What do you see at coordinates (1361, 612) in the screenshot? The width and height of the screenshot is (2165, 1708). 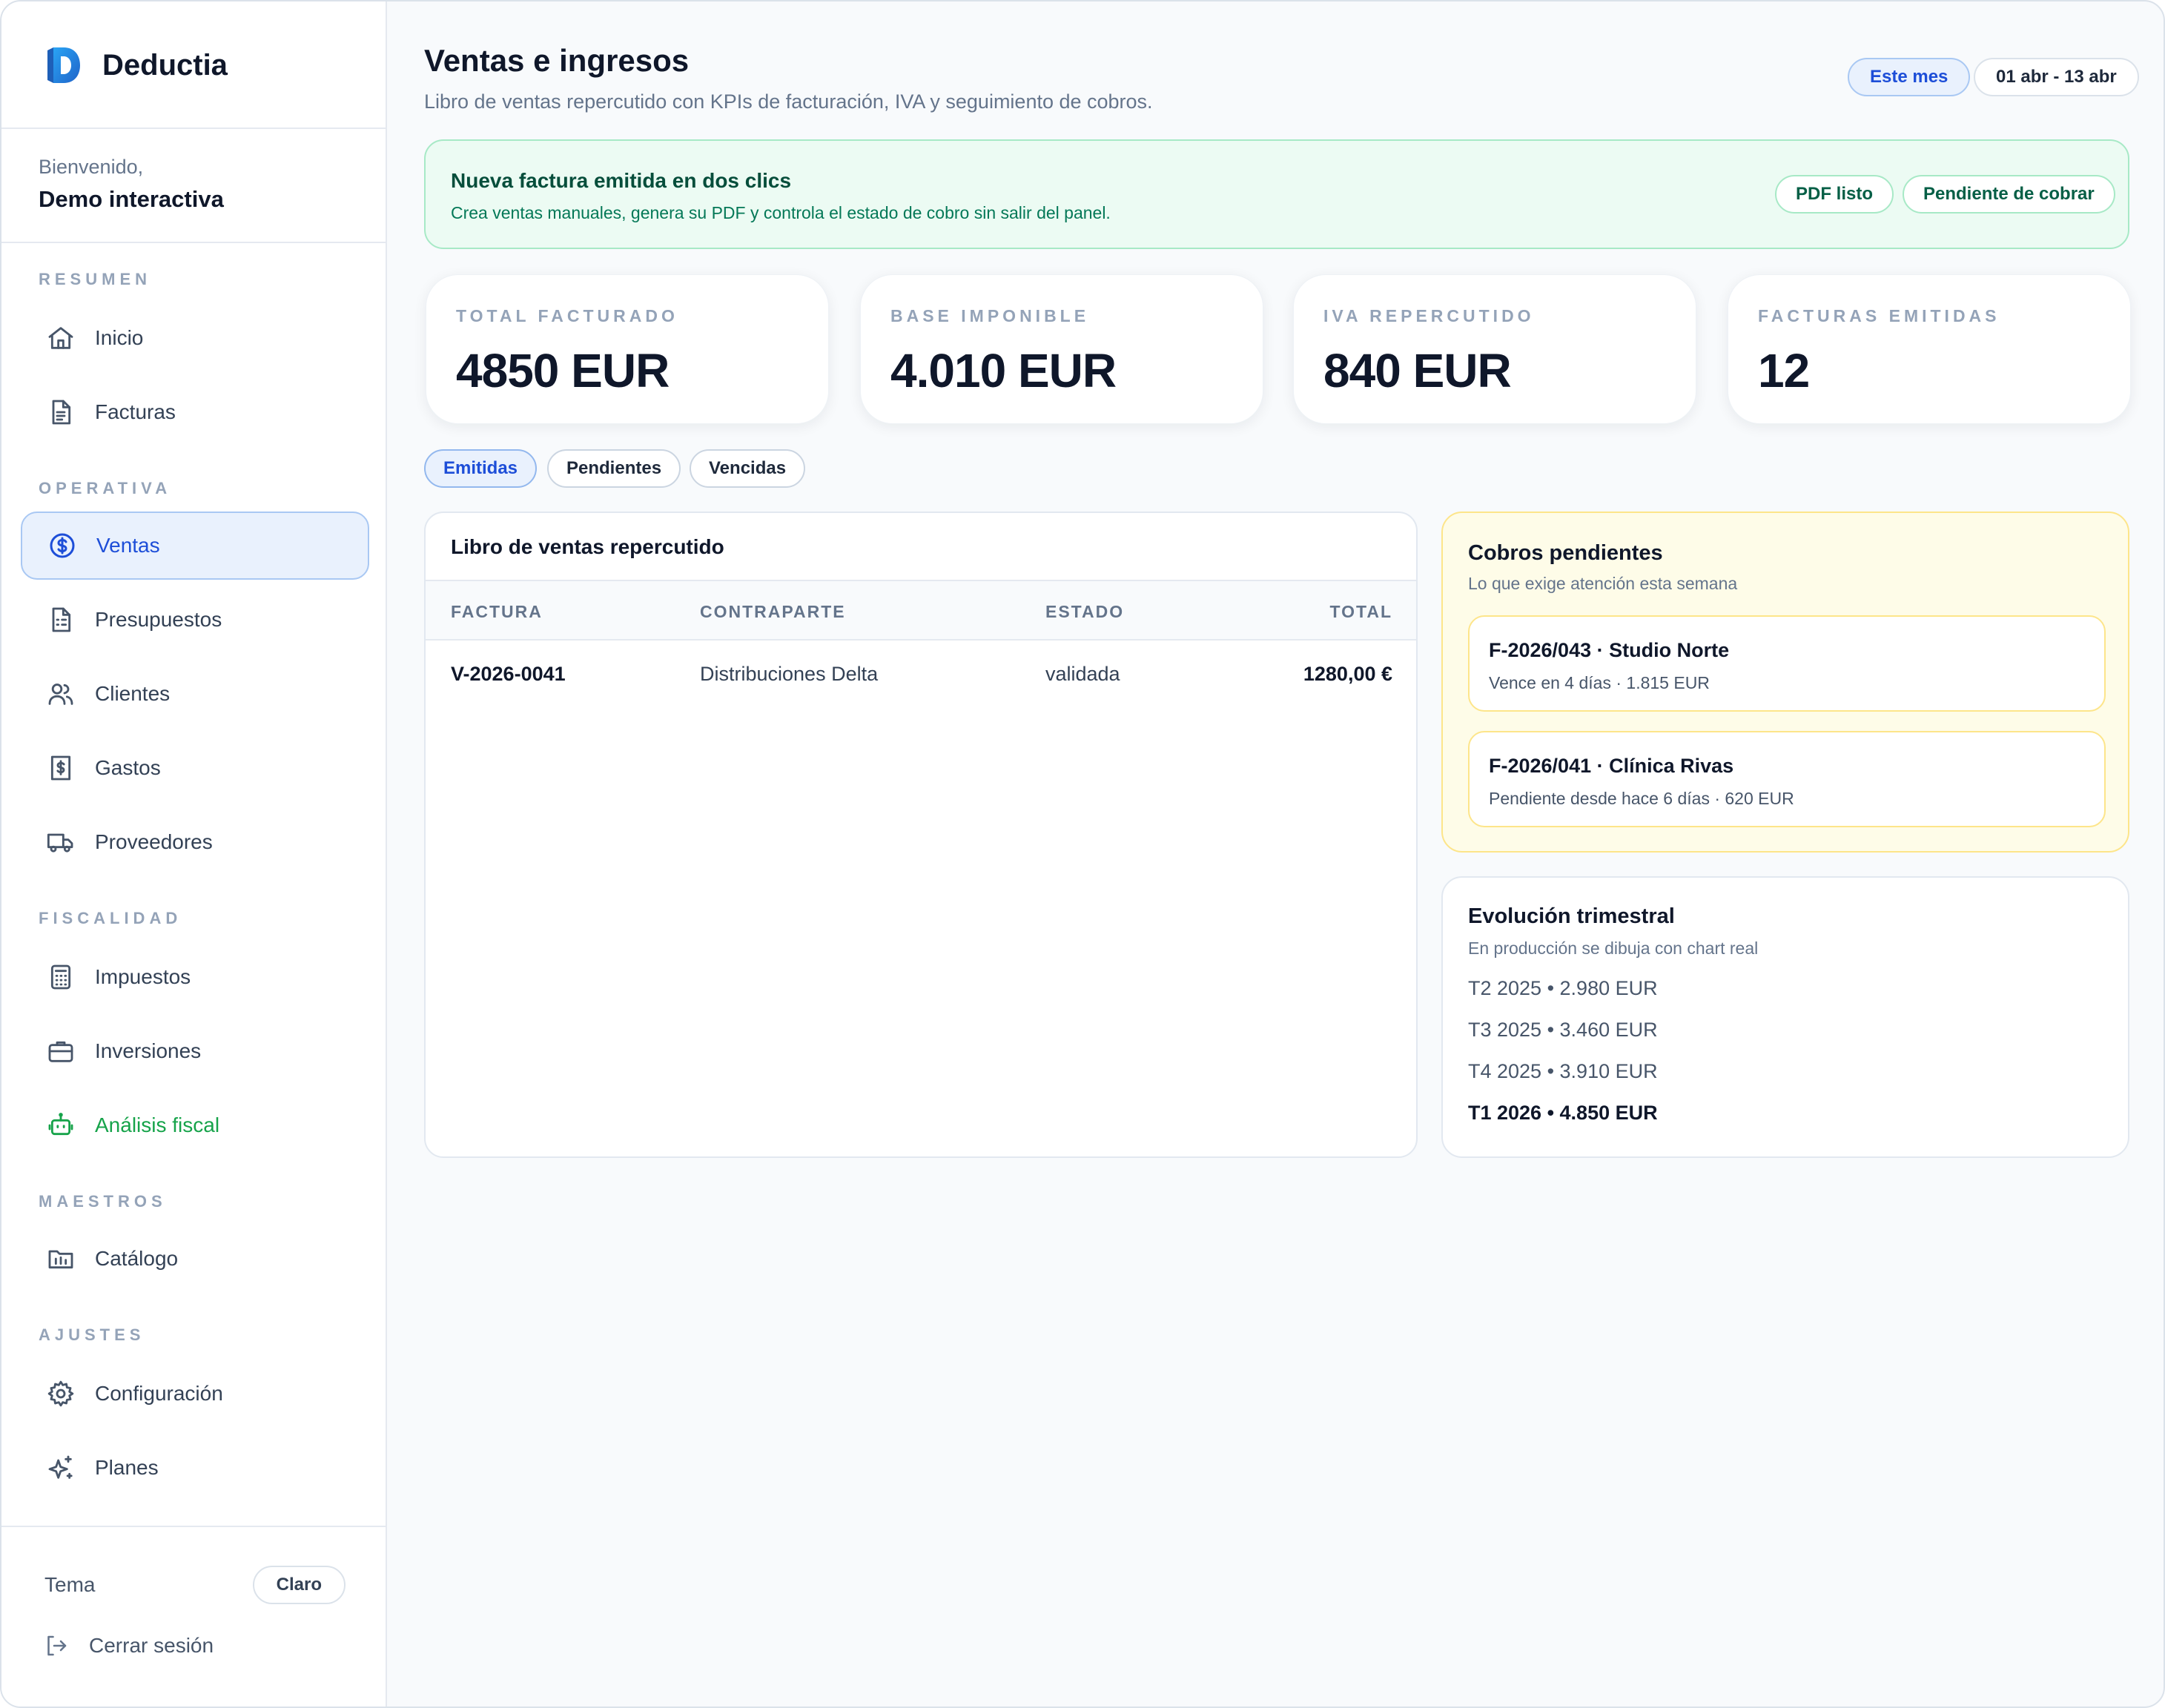 I see `column-header-total: TOTAL` at bounding box center [1361, 612].